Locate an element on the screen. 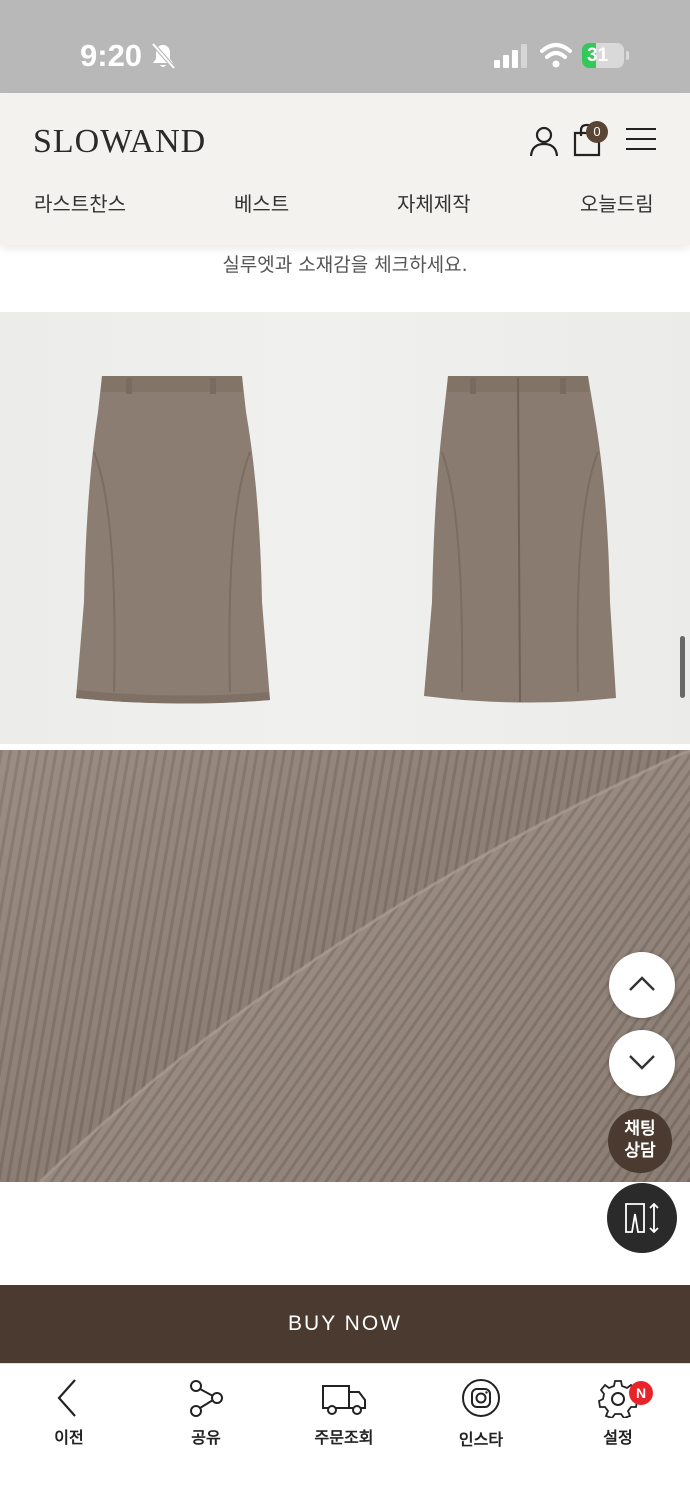  status-time: 9:20 is located at coordinates (111, 55).